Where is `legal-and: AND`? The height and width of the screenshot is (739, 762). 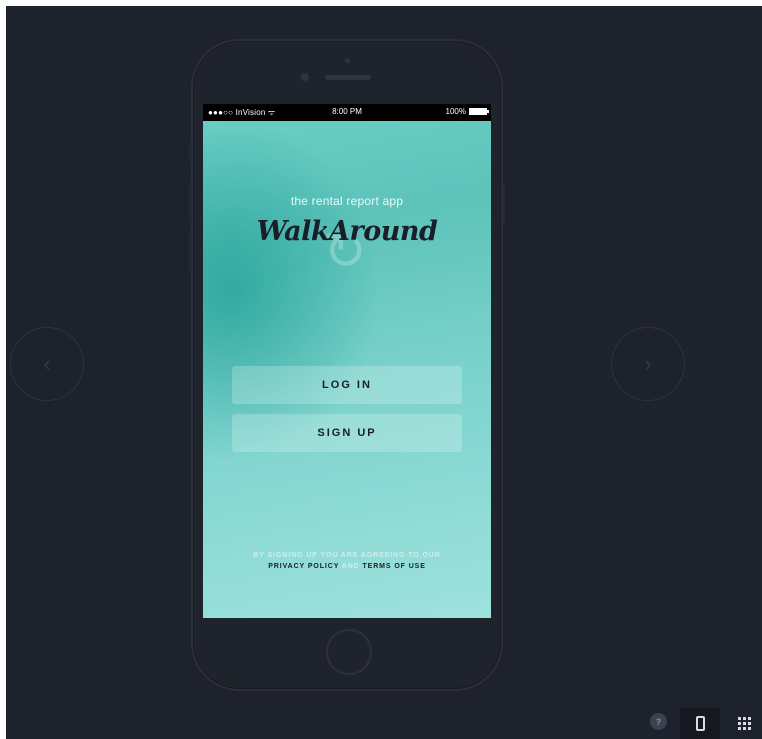
legal-and: AND is located at coordinates (350, 566).